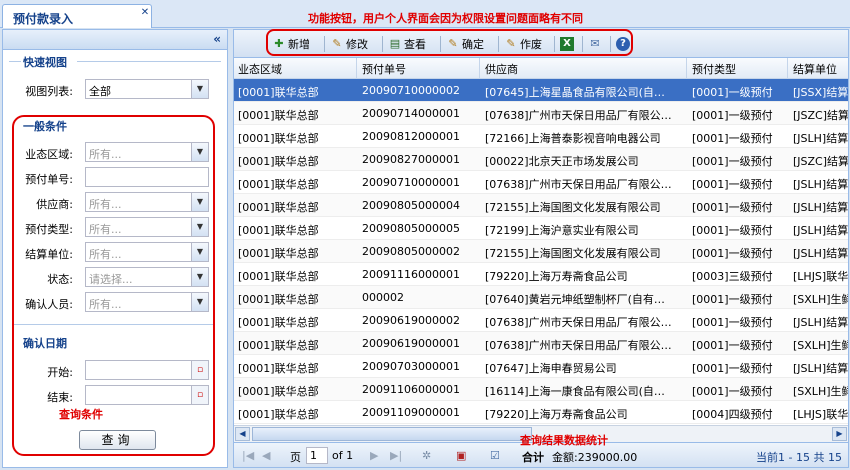 The height and width of the screenshot is (470, 850). Describe the element at coordinates (43, 19) in the screenshot. I see `tab-label: 预付款录入` at that location.